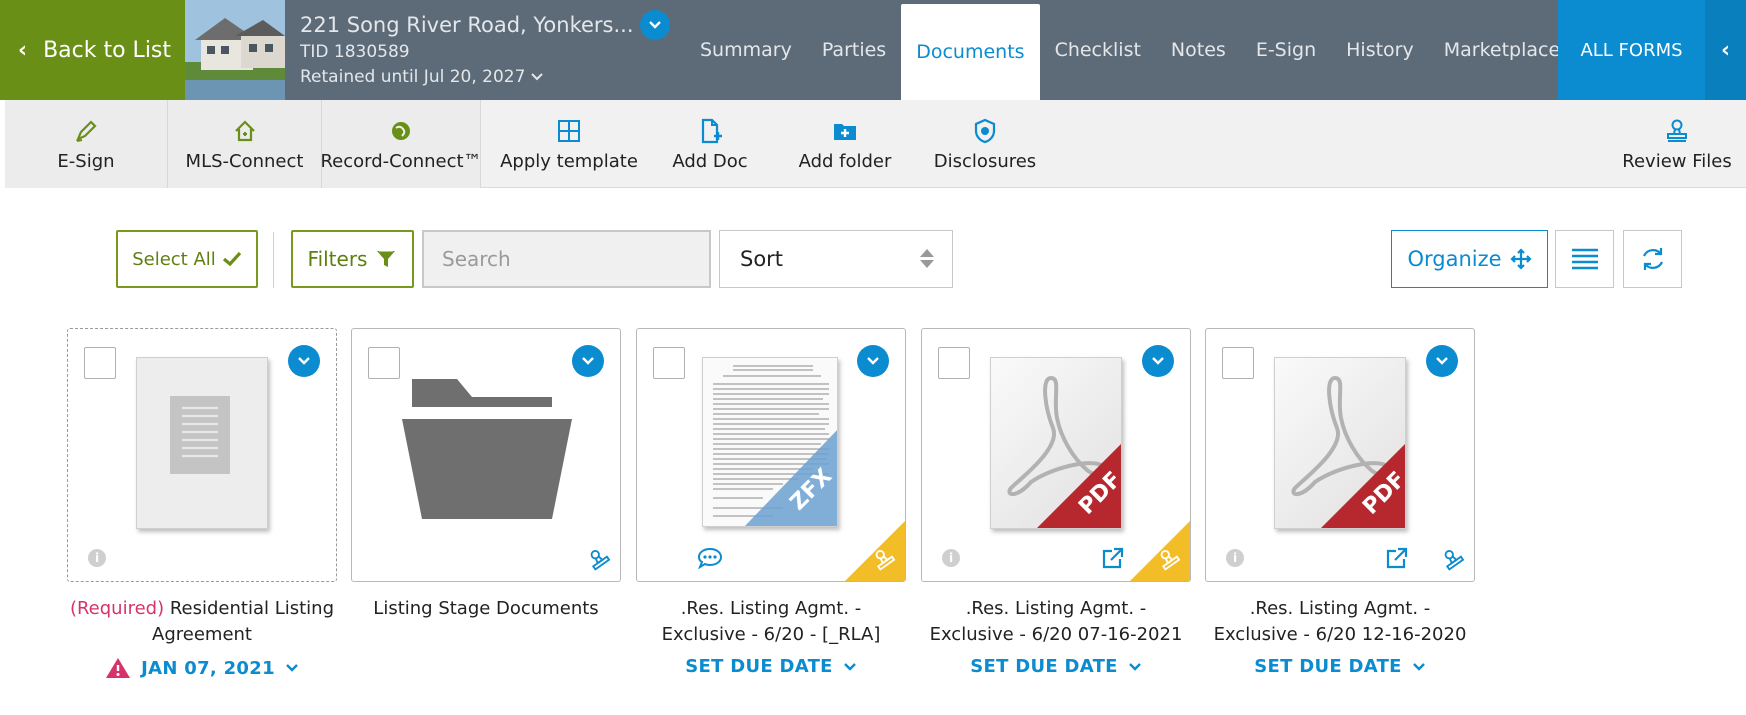  Describe the element at coordinates (845, 131) in the screenshot. I see `add-folder-icon` at that location.